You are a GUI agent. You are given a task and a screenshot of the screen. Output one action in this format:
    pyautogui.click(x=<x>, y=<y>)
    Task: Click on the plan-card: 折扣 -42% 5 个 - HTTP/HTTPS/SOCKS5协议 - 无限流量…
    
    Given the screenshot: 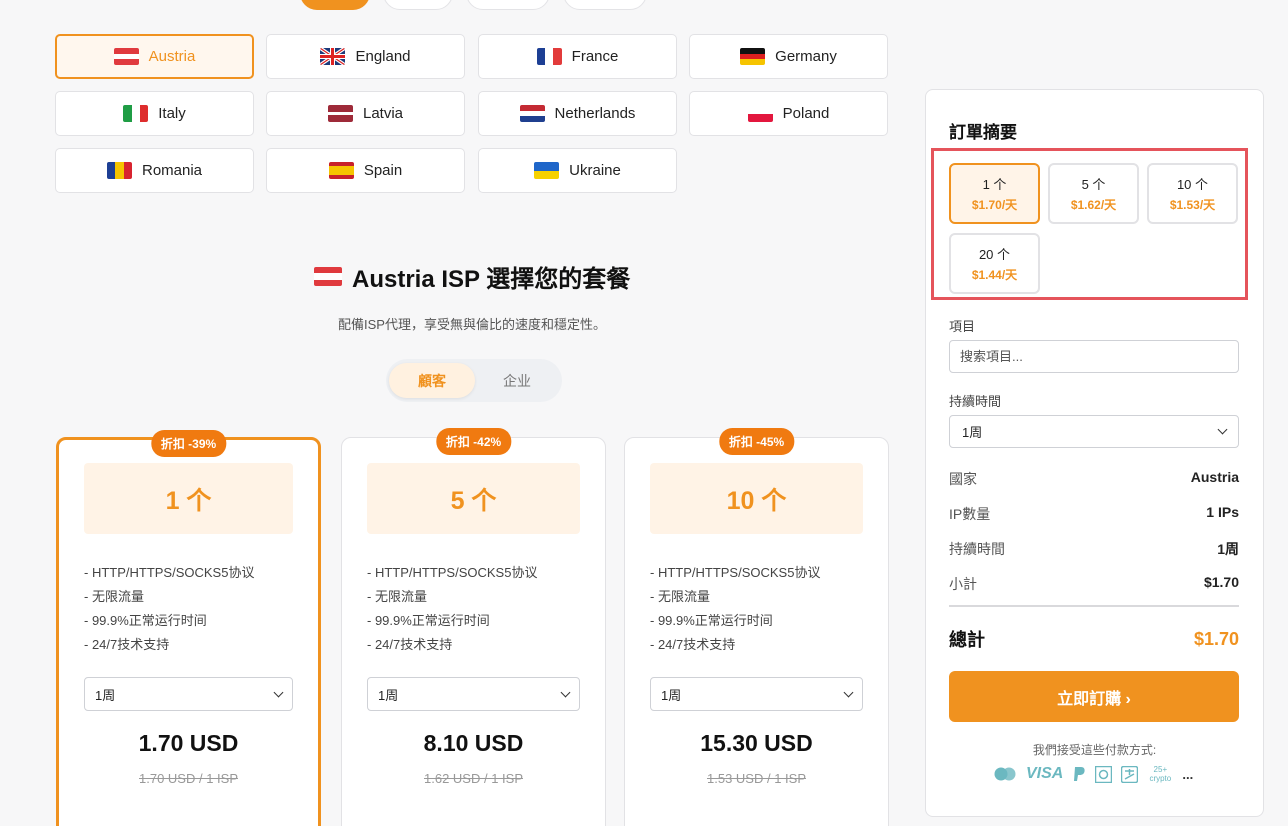 What is the action you would take?
    pyautogui.click(x=473, y=627)
    